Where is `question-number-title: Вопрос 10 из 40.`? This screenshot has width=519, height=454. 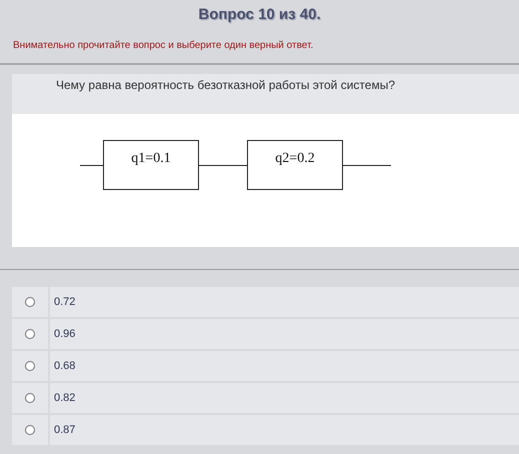 question-number-title: Вопрос 10 из 40. is located at coordinates (259, 15).